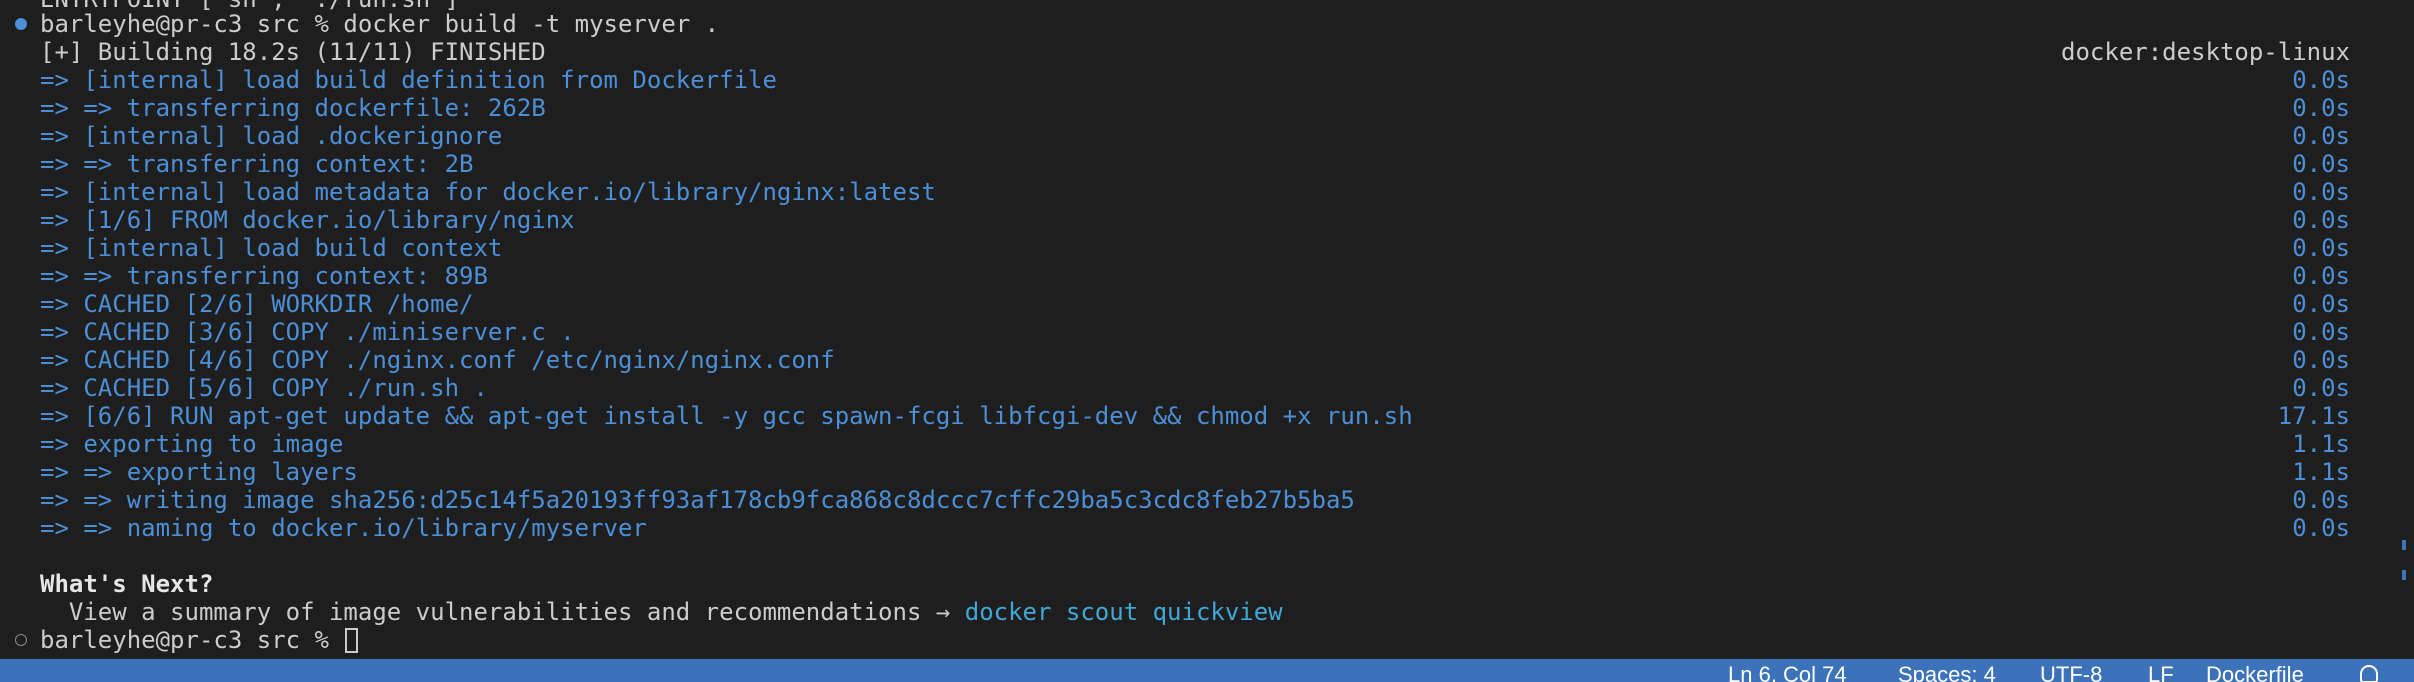 The width and height of the screenshot is (2414, 682). Describe the element at coordinates (1207, 108) in the screenshot. I see `build-step-line: => => transferring dockerfile: 262B 0.0s` at that location.